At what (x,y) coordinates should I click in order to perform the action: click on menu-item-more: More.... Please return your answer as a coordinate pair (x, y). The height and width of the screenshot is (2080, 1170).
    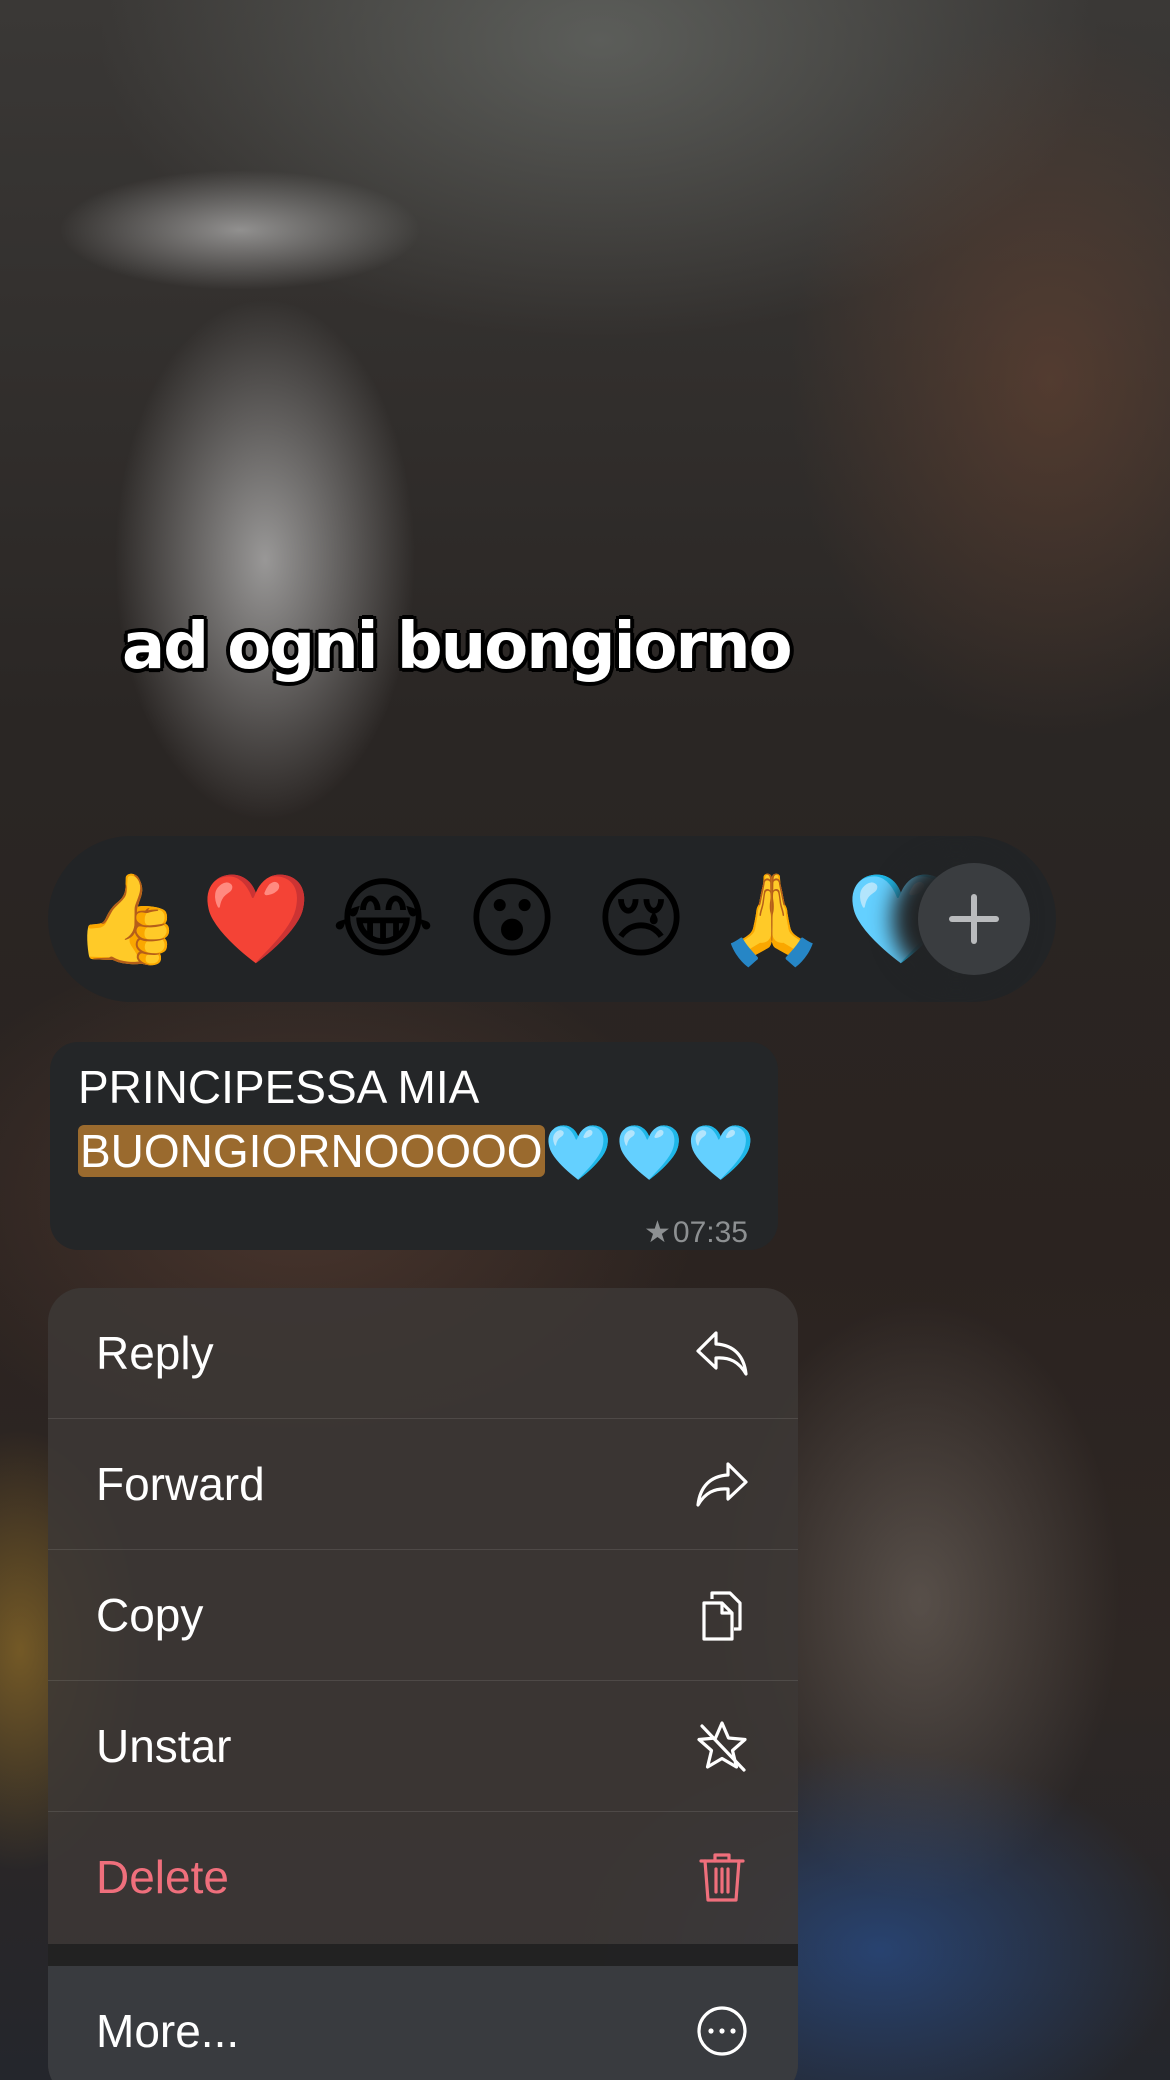
    Looking at the image, I should click on (423, 2023).